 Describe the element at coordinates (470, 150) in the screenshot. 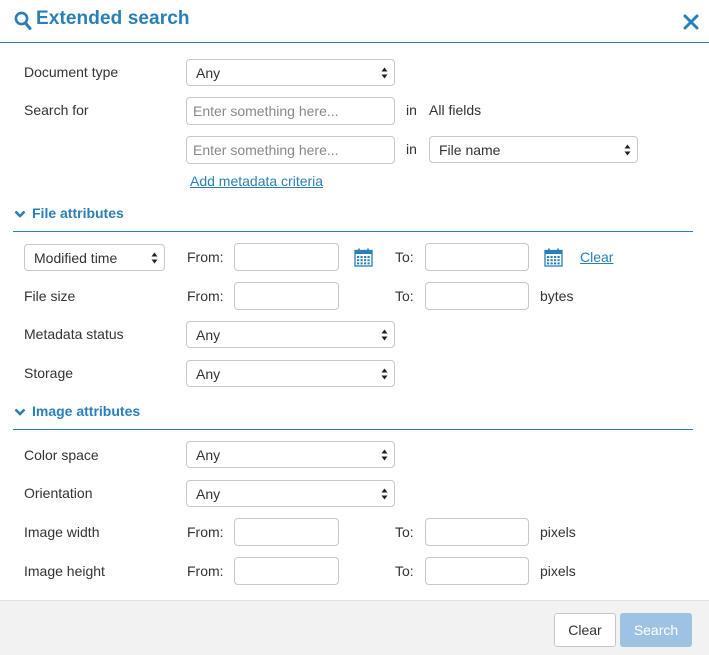

I see `field-select-value: File name` at that location.